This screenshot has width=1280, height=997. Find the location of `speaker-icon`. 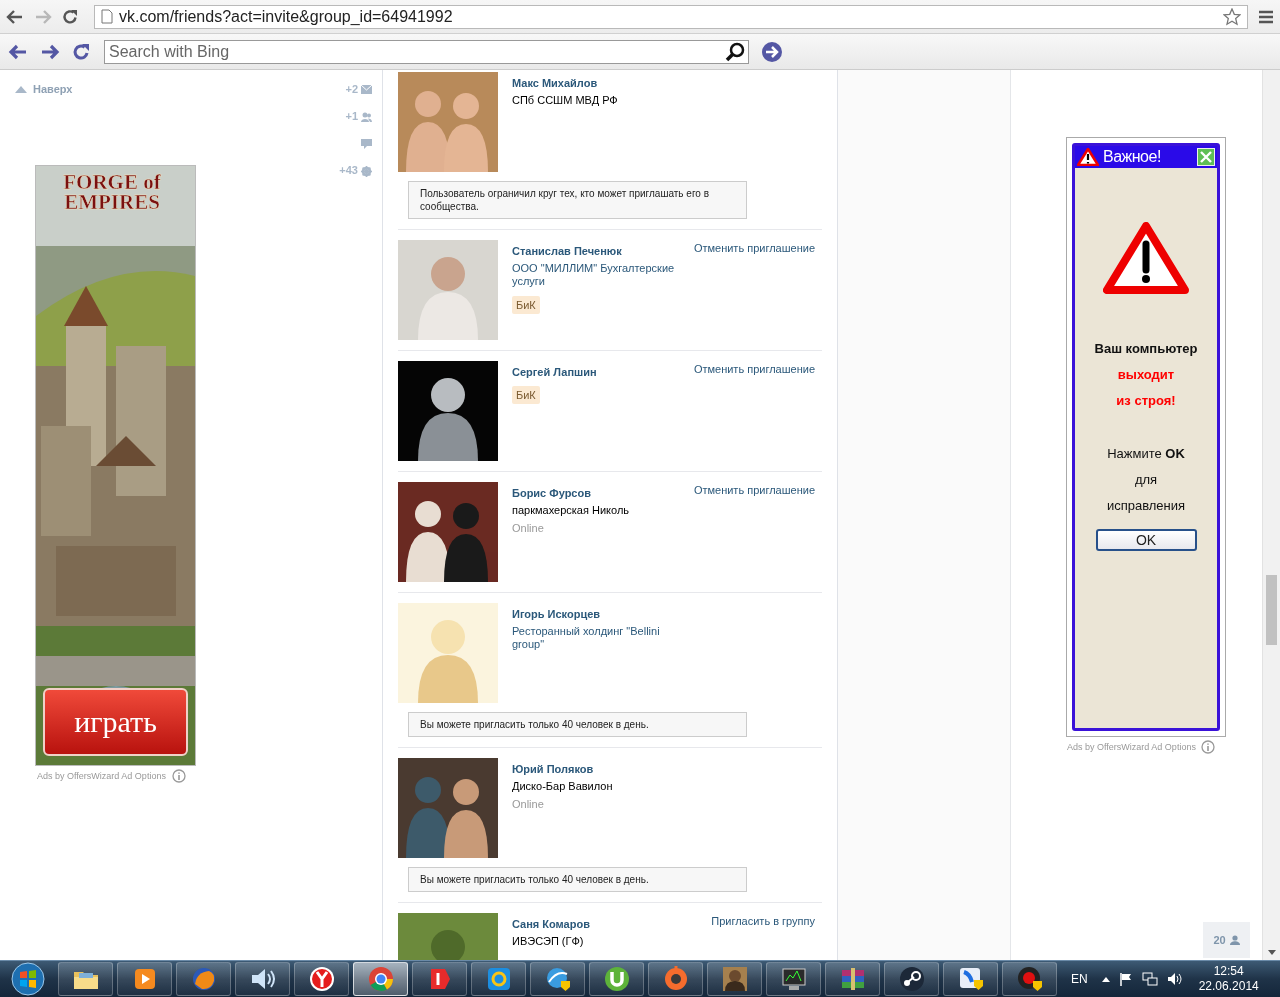

speaker-icon is located at coordinates (1174, 979).